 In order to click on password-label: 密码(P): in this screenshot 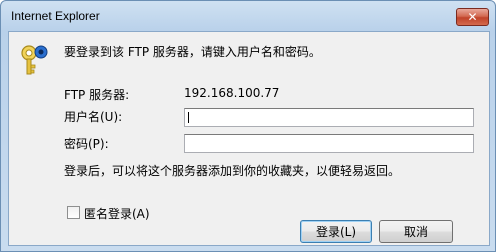, I will do `click(86, 144)`.